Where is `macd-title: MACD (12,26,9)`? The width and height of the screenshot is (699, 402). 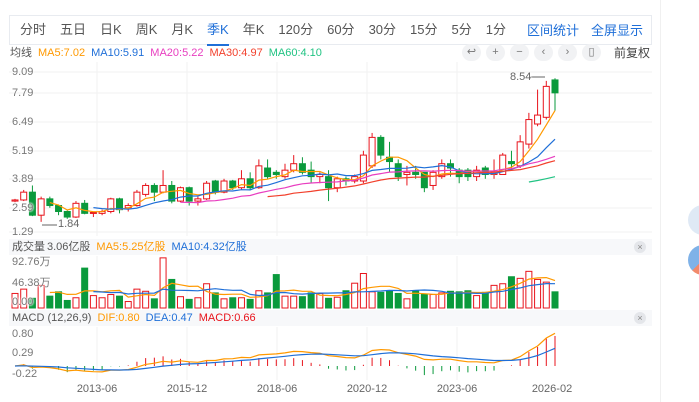
macd-title: MACD (12,26,9) is located at coordinates (52, 318).